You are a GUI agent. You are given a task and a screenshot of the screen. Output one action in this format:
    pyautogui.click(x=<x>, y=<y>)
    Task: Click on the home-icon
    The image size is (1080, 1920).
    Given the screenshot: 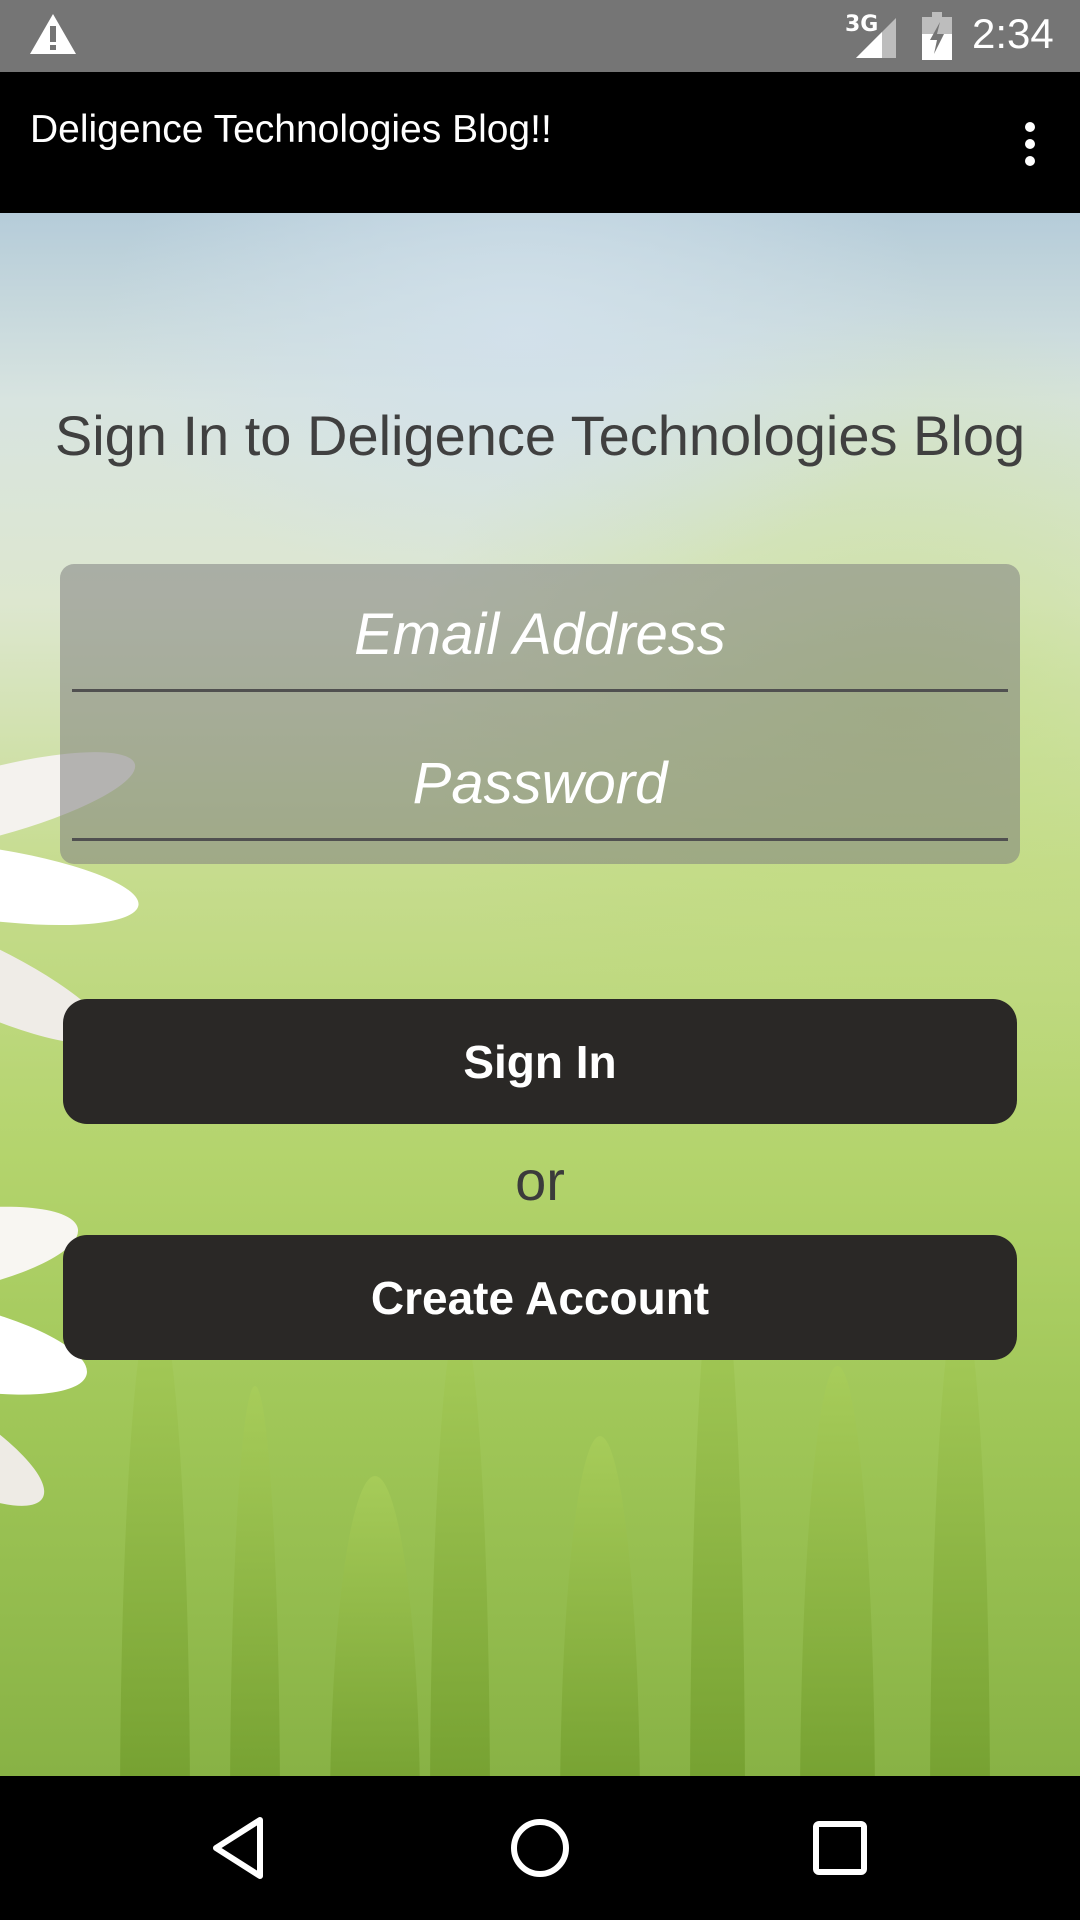 What is the action you would take?
    pyautogui.click(x=540, y=1848)
    